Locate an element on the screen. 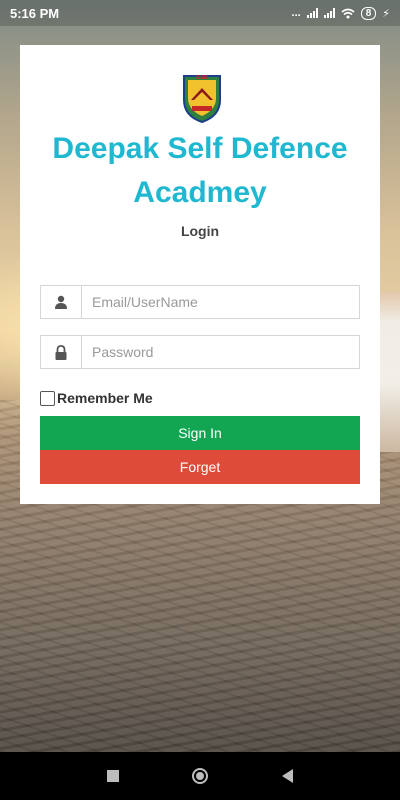  forget-button: Forget is located at coordinates (200, 467).